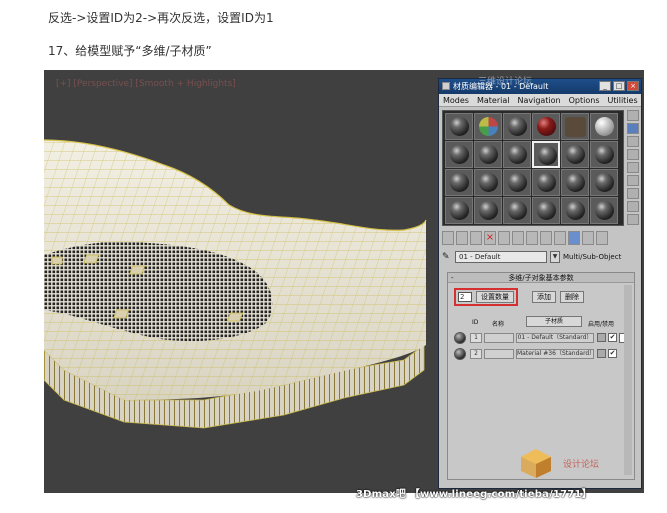 The image size is (667, 513). Describe the element at coordinates (633, 193) in the screenshot. I see `options-icon` at that location.